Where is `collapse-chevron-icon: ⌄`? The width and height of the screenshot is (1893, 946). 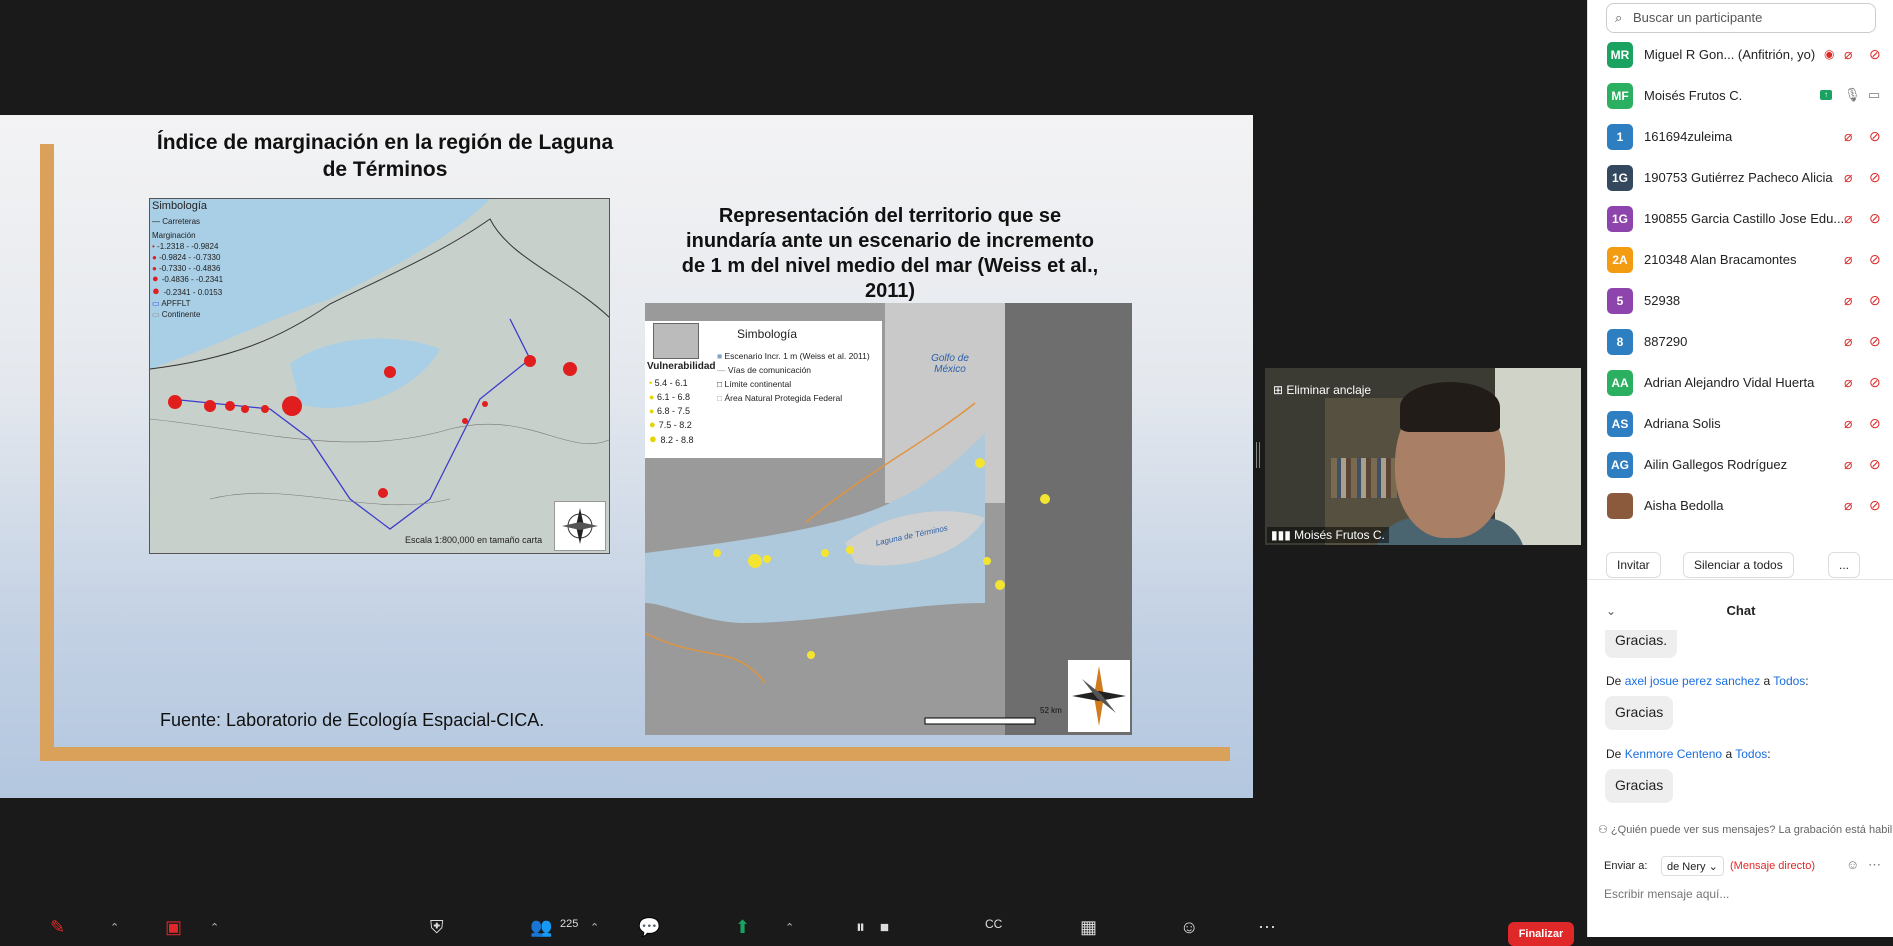
collapse-chevron-icon: ⌄ is located at coordinates (1611, 611).